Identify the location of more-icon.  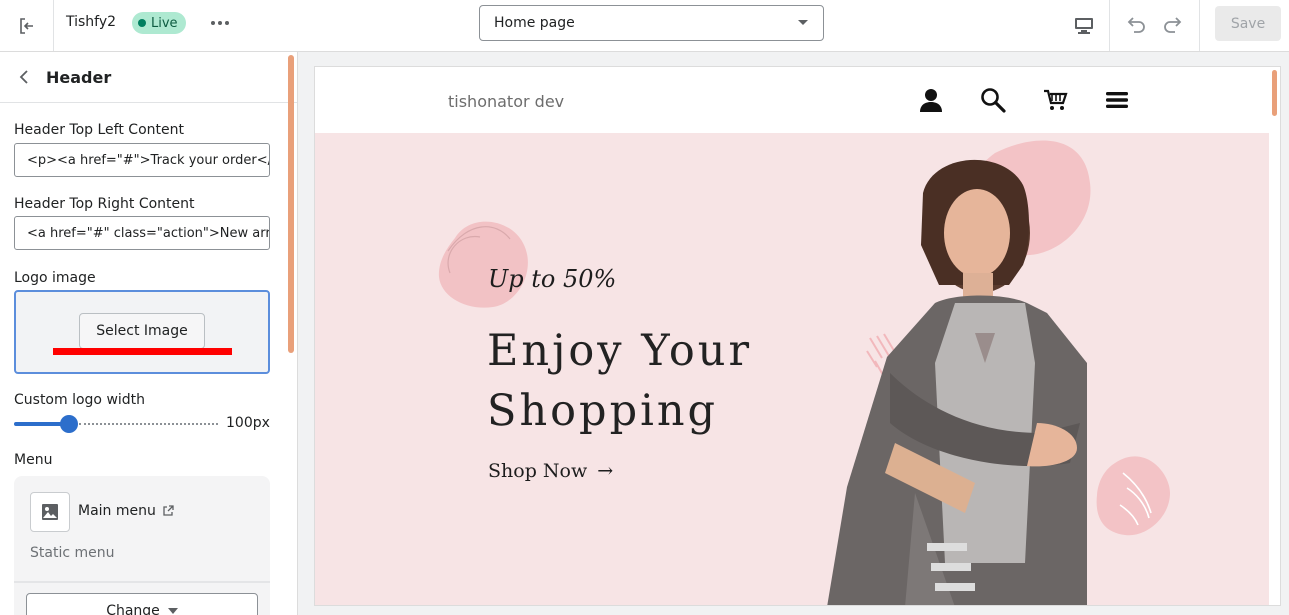
(220, 23).